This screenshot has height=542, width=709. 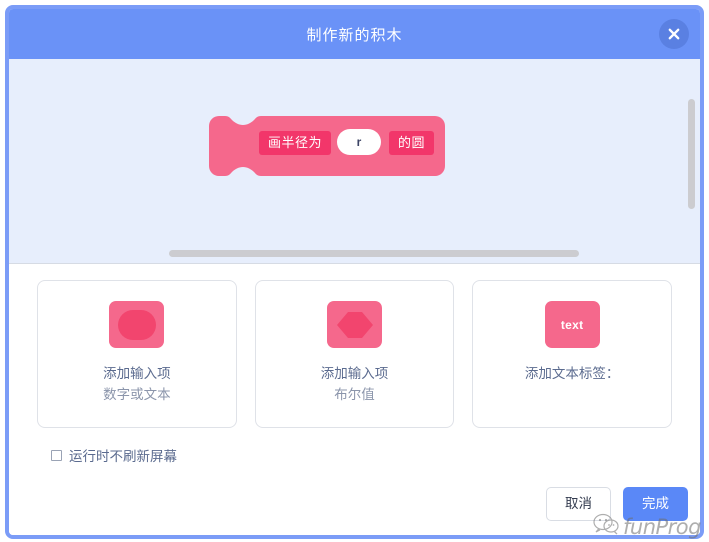 I want to click on add-boolean-input-card: 添加输入项 布尔值, so click(x=354, y=354).